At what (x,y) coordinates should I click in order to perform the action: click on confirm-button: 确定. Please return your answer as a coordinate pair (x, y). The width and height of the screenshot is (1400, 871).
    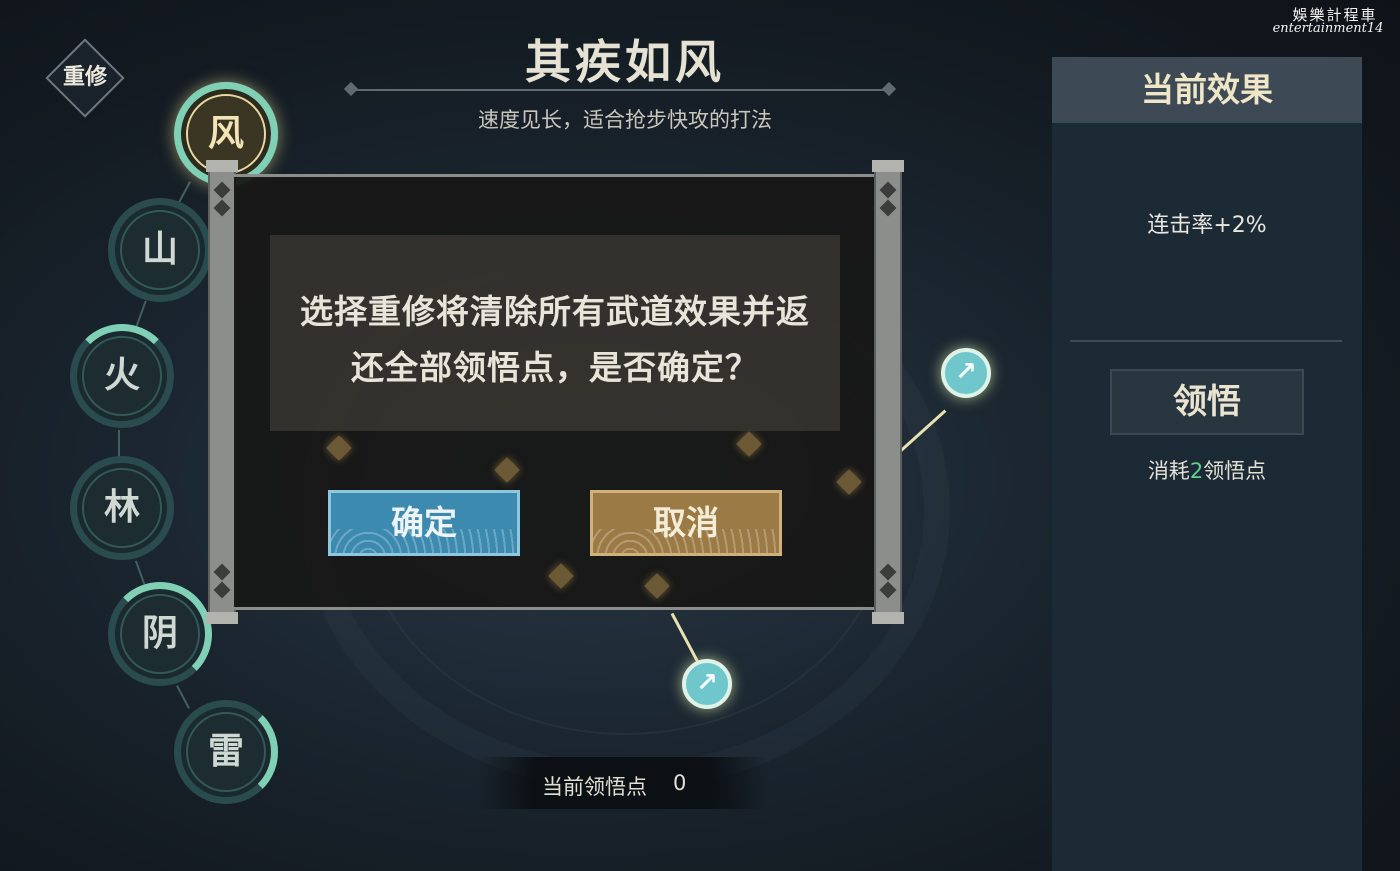
    Looking at the image, I should click on (424, 523).